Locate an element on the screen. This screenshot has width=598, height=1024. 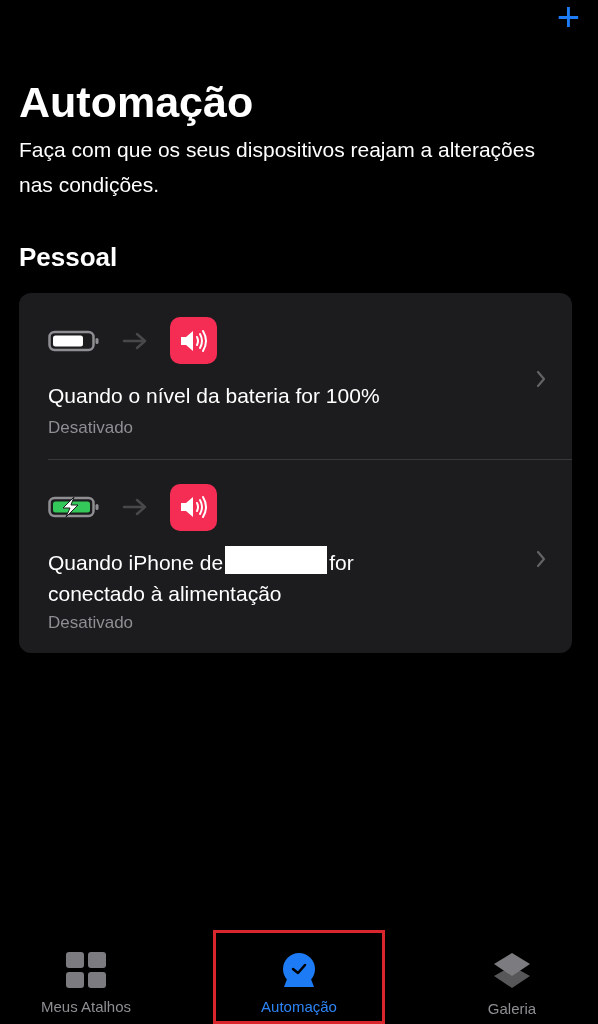
add-button: + is located at coordinates (577, 17).